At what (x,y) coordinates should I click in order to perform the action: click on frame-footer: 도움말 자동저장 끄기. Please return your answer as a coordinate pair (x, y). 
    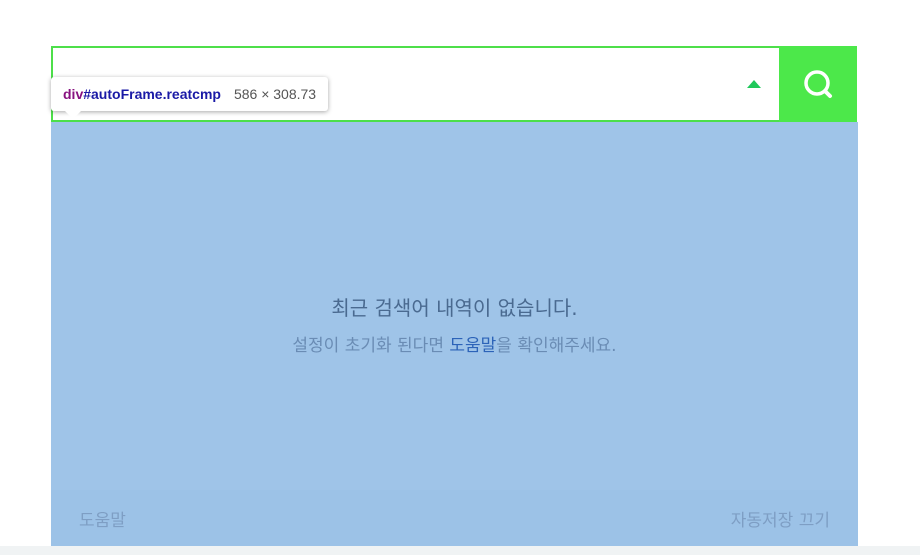
    Looking at the image, I should click on (454, 518).